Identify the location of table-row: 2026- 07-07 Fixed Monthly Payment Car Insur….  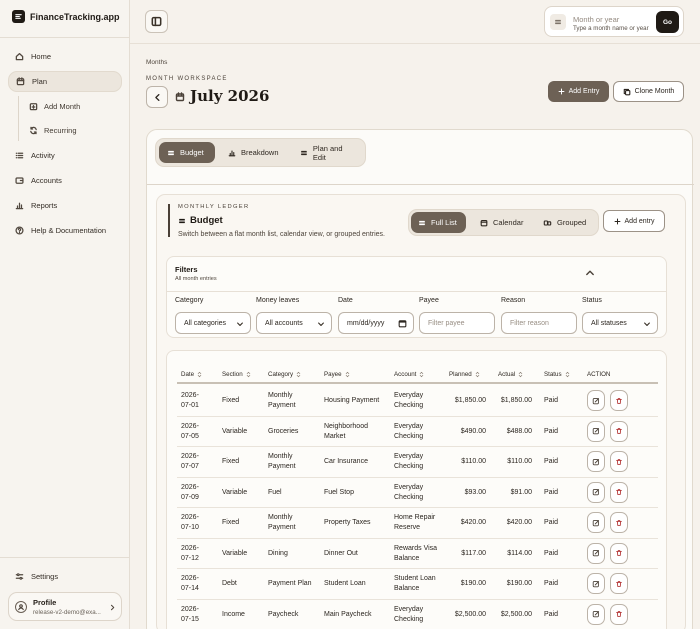
(417, 462).